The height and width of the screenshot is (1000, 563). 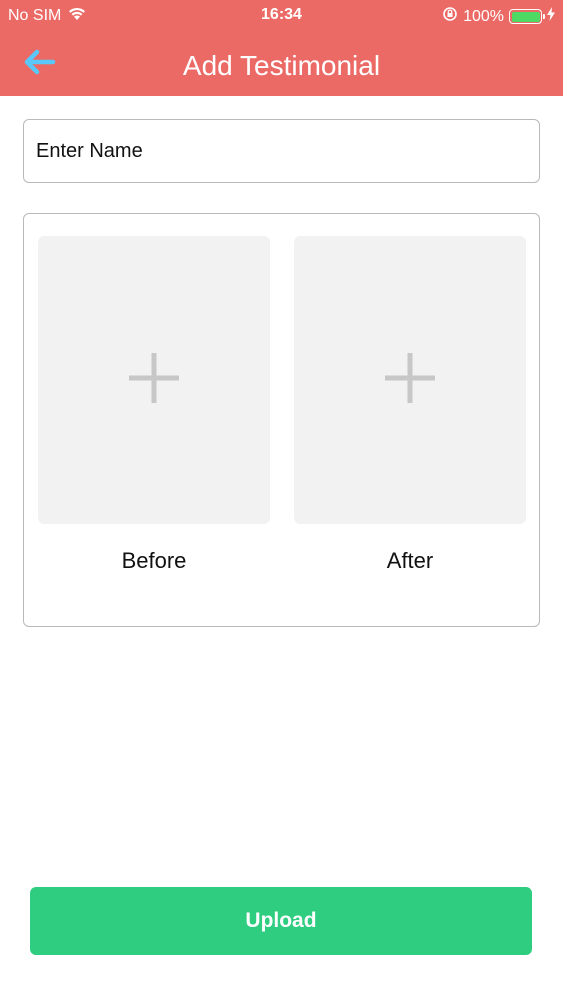 What do you see at coordinates (551, 16) in the screenshot?
I see `charging-icon` at bounding box center [551, 16].